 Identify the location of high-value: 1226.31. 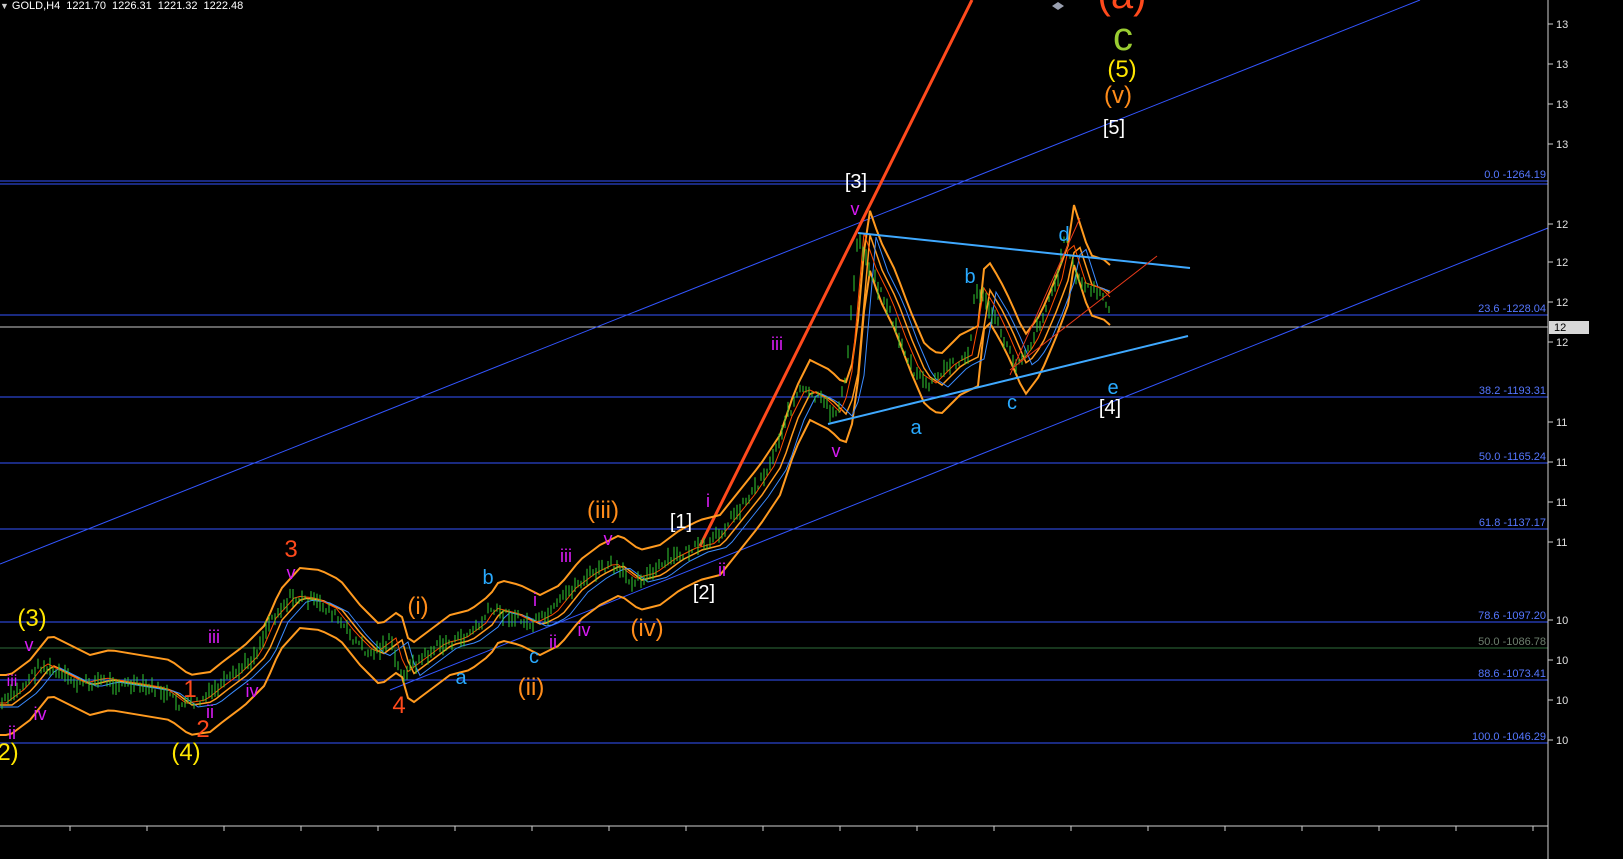
(131, 6).